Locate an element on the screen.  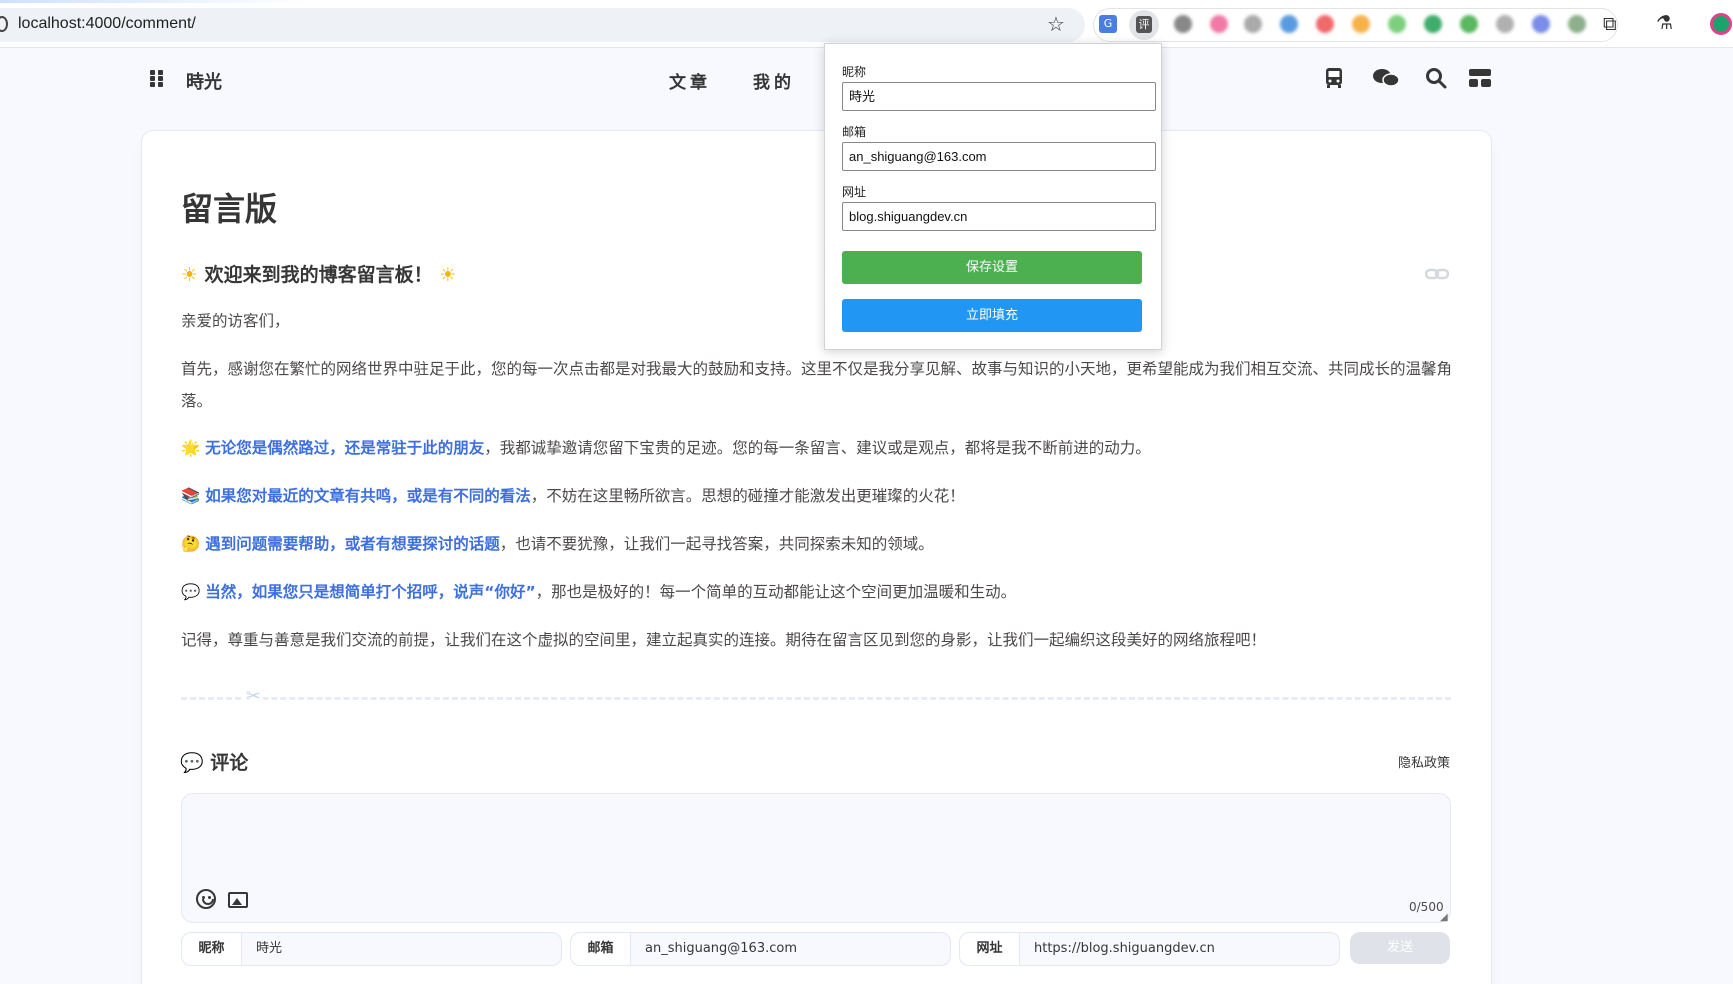
chat-bubbles-icon is located at coordinates (1386, 78).